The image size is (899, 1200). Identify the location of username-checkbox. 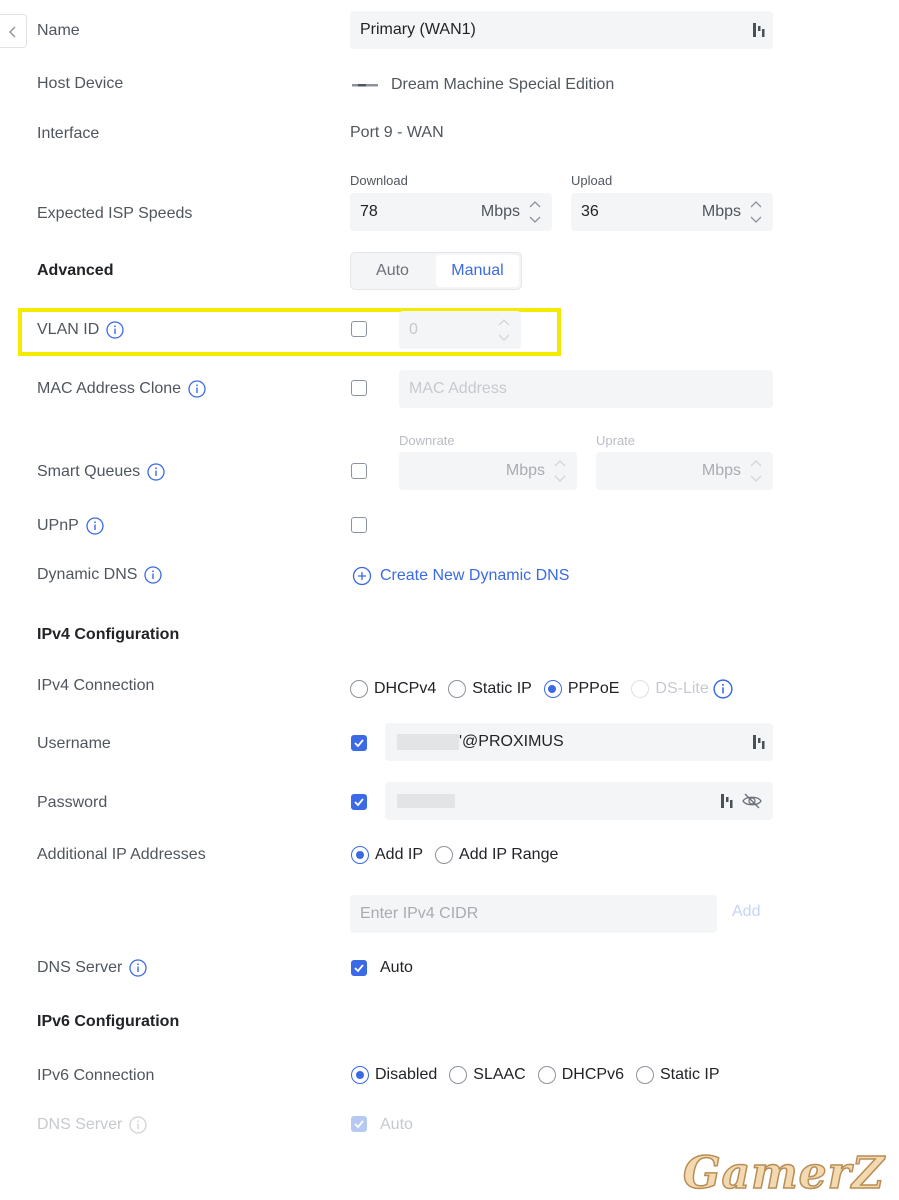
(359, 743).